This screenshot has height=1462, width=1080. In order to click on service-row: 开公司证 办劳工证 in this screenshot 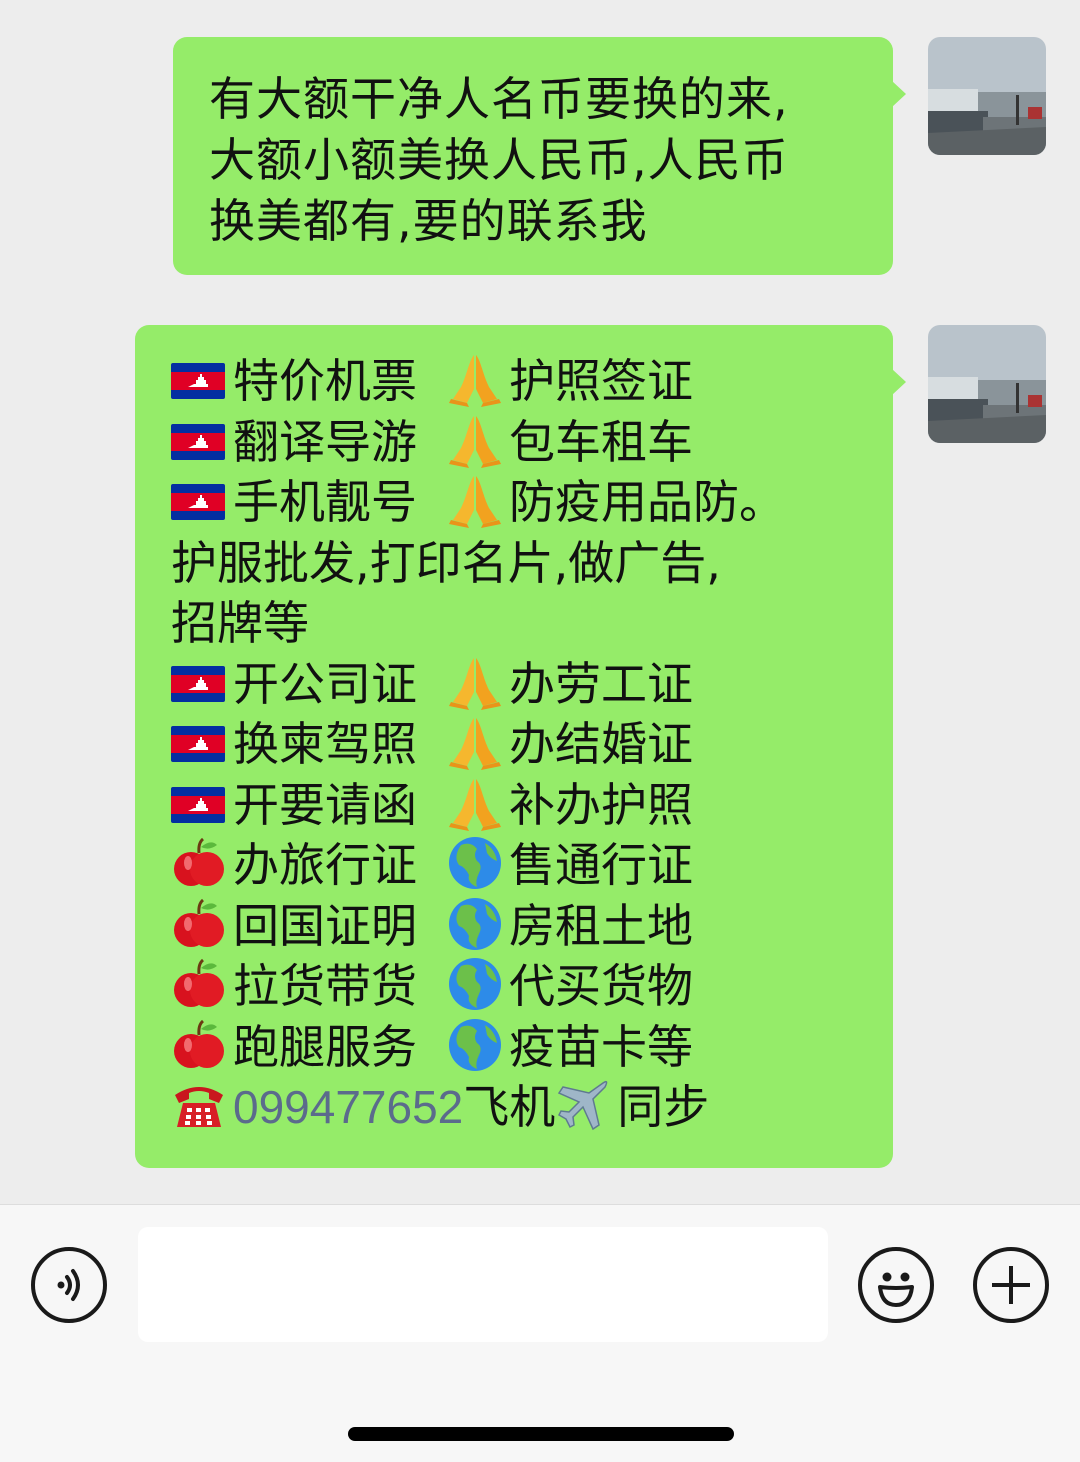, I will do `click(527, 684)`.